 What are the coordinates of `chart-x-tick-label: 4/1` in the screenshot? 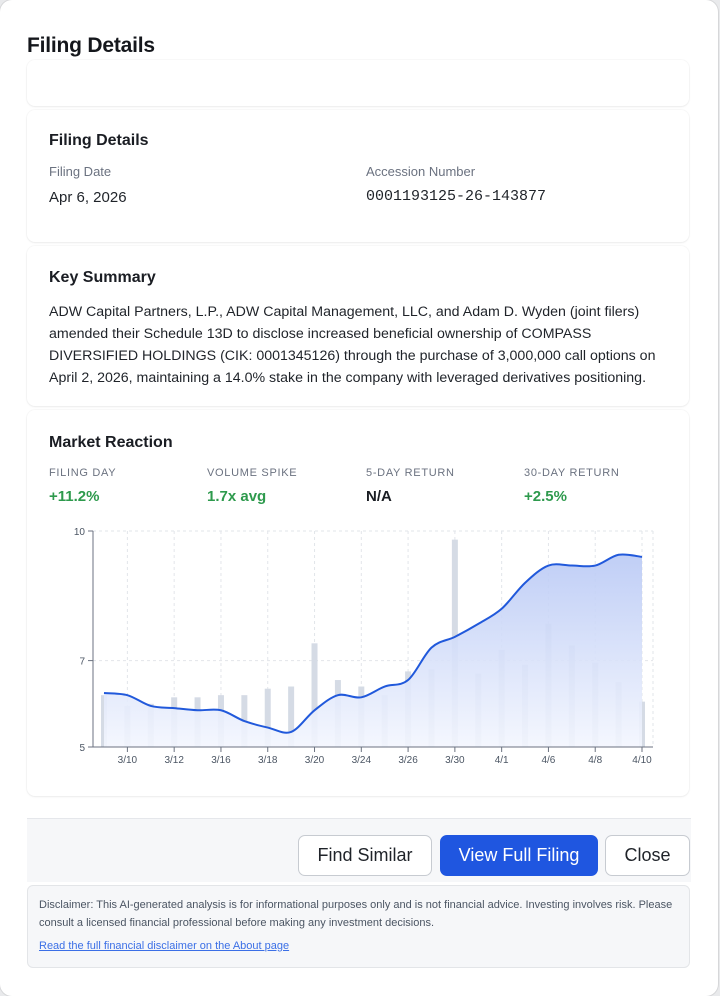 It's located at (502, 760).